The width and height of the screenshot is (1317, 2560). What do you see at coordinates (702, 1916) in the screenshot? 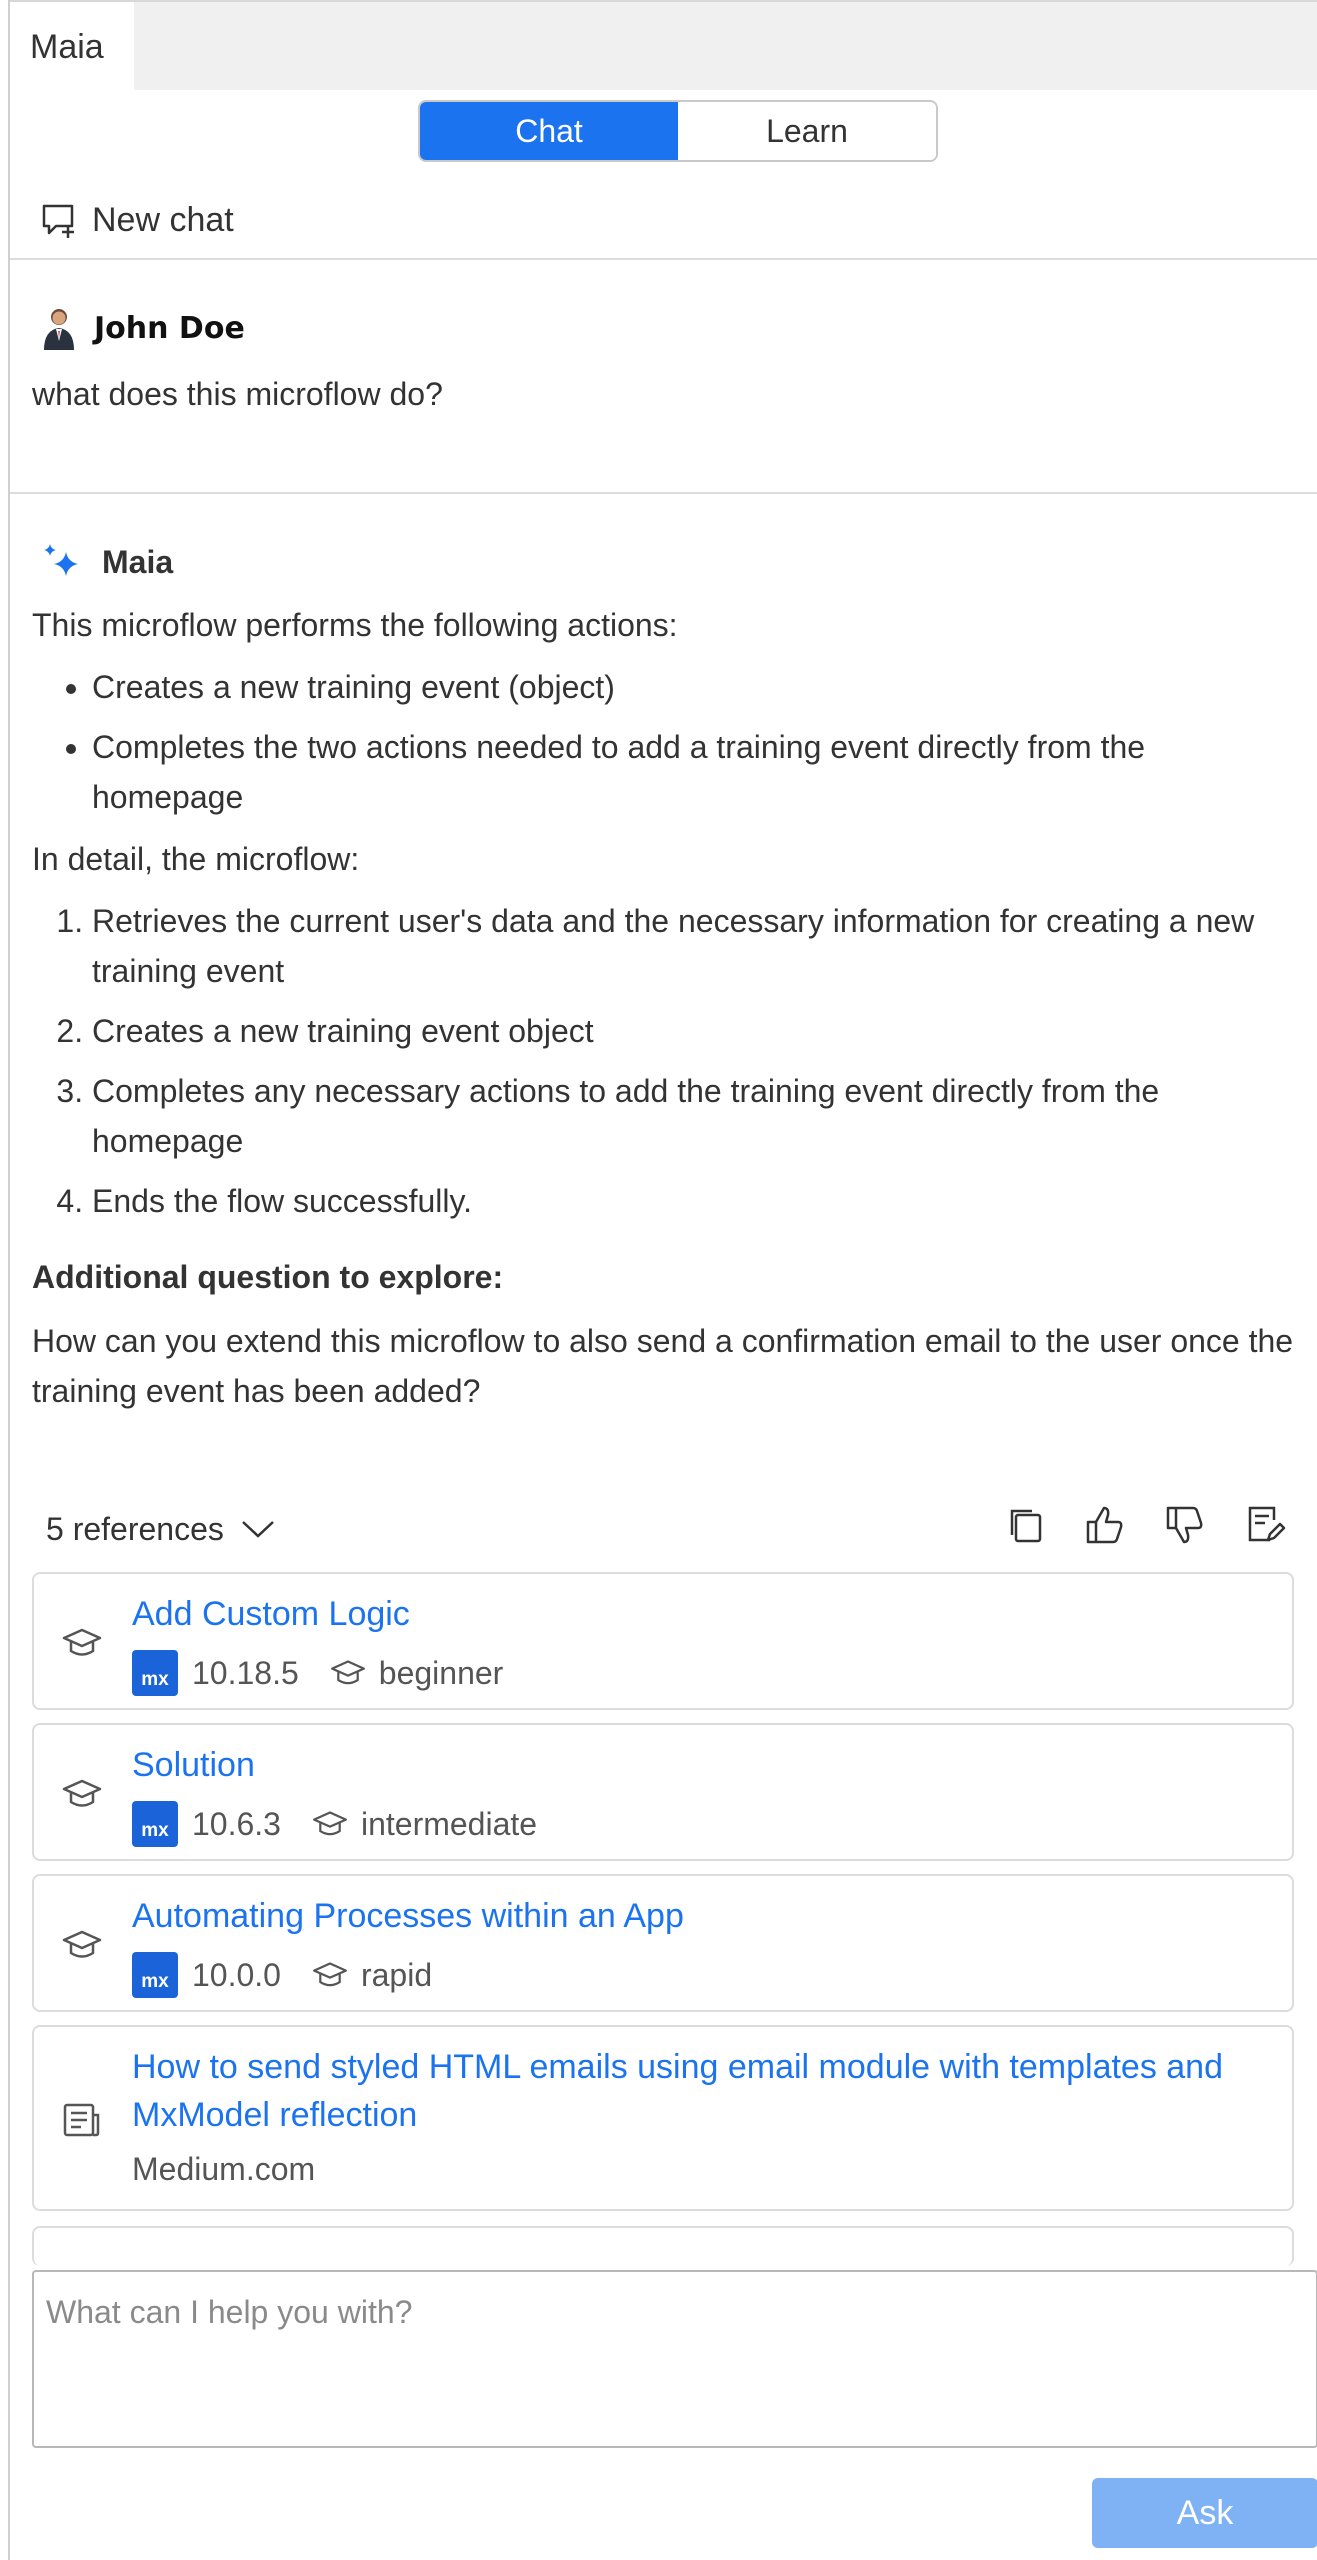
I see `reference-title: Automating Processes within an App` at bounding box center [702, 1916].